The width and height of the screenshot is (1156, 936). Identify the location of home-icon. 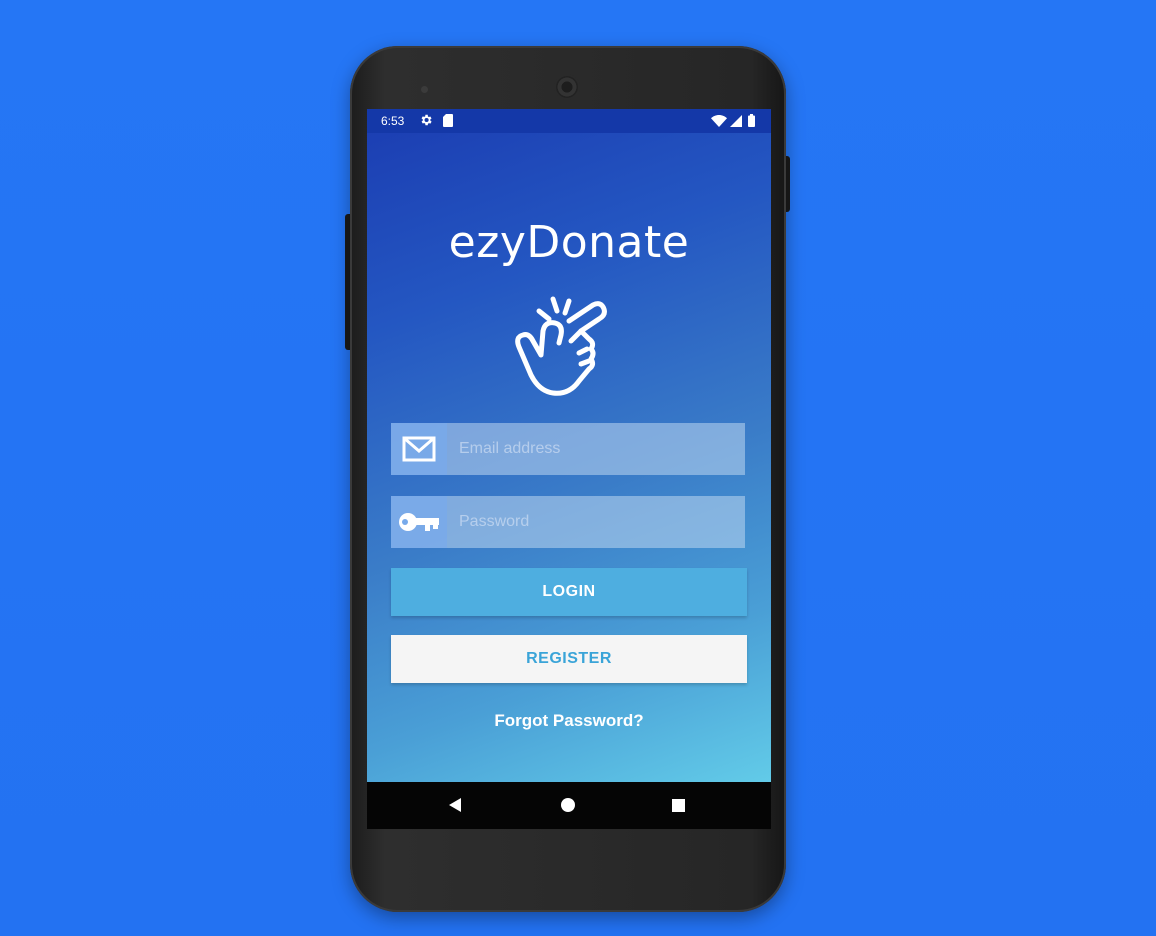
(568, 807).